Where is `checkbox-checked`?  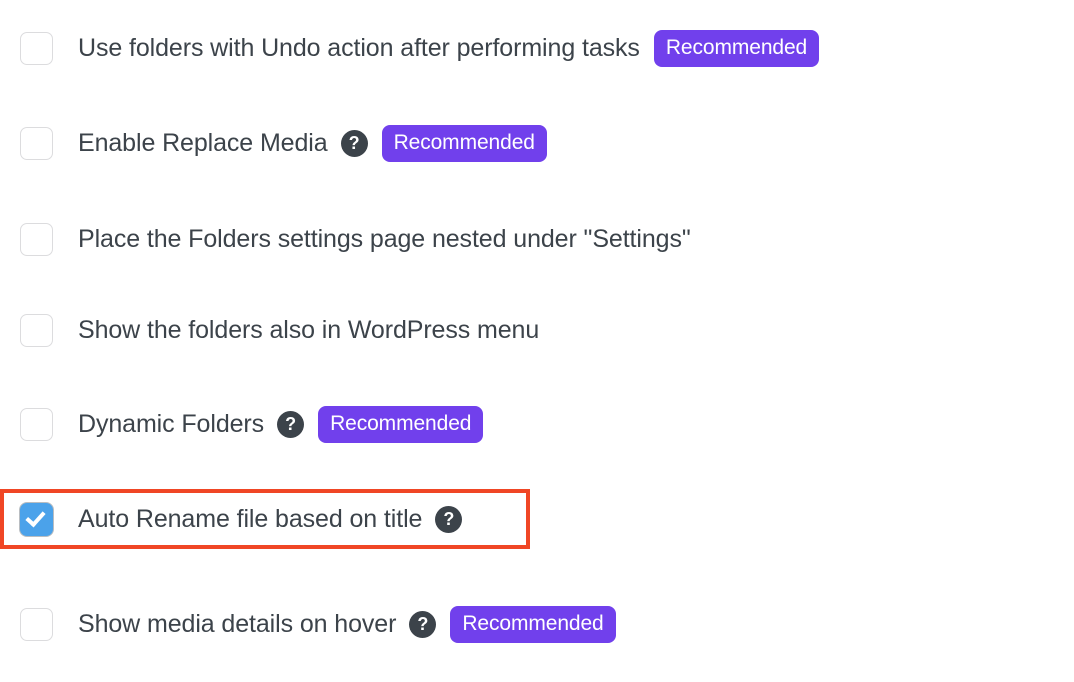
checkbox-checked is located at coordinates (36, 519).